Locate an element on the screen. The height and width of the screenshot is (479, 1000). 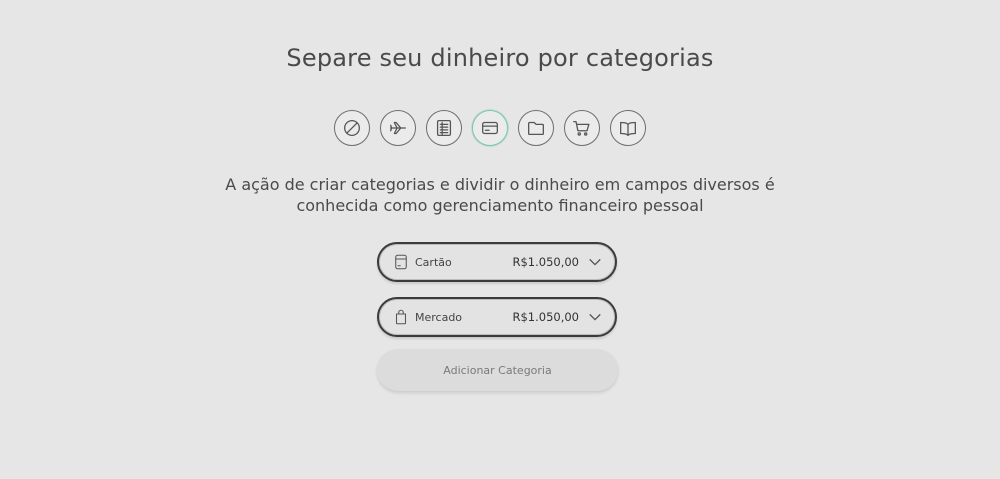
icon-option-credit-card is located at coordinates (490, 128).